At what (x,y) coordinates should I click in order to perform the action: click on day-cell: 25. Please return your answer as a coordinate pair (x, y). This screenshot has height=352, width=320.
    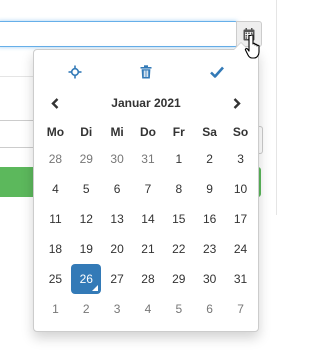
    Looking at the image, I should click on (55, 279).